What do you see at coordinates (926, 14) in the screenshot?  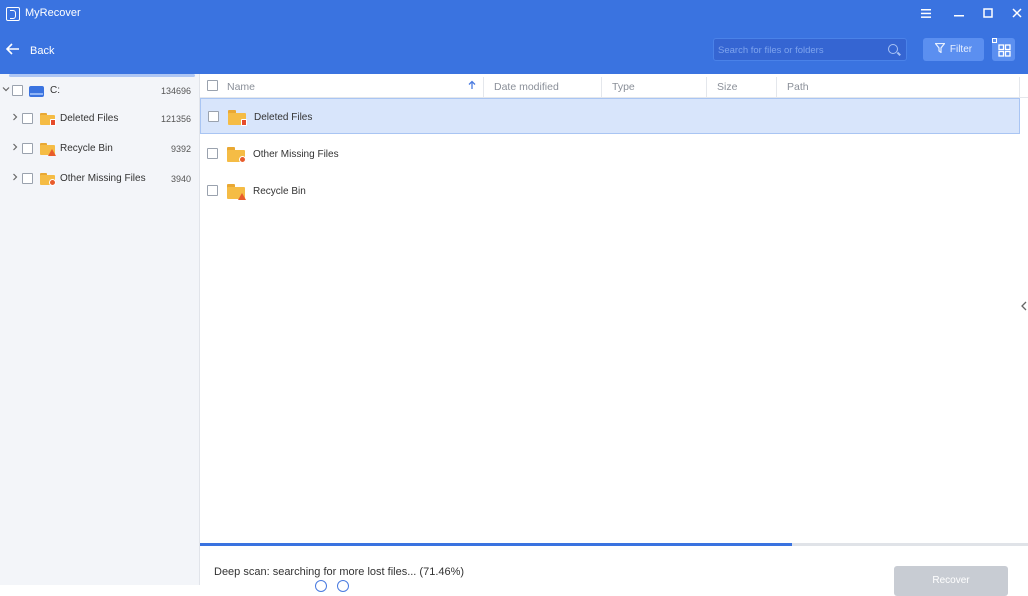 I see `hamburger-icon` at bounding box center [926, 14].